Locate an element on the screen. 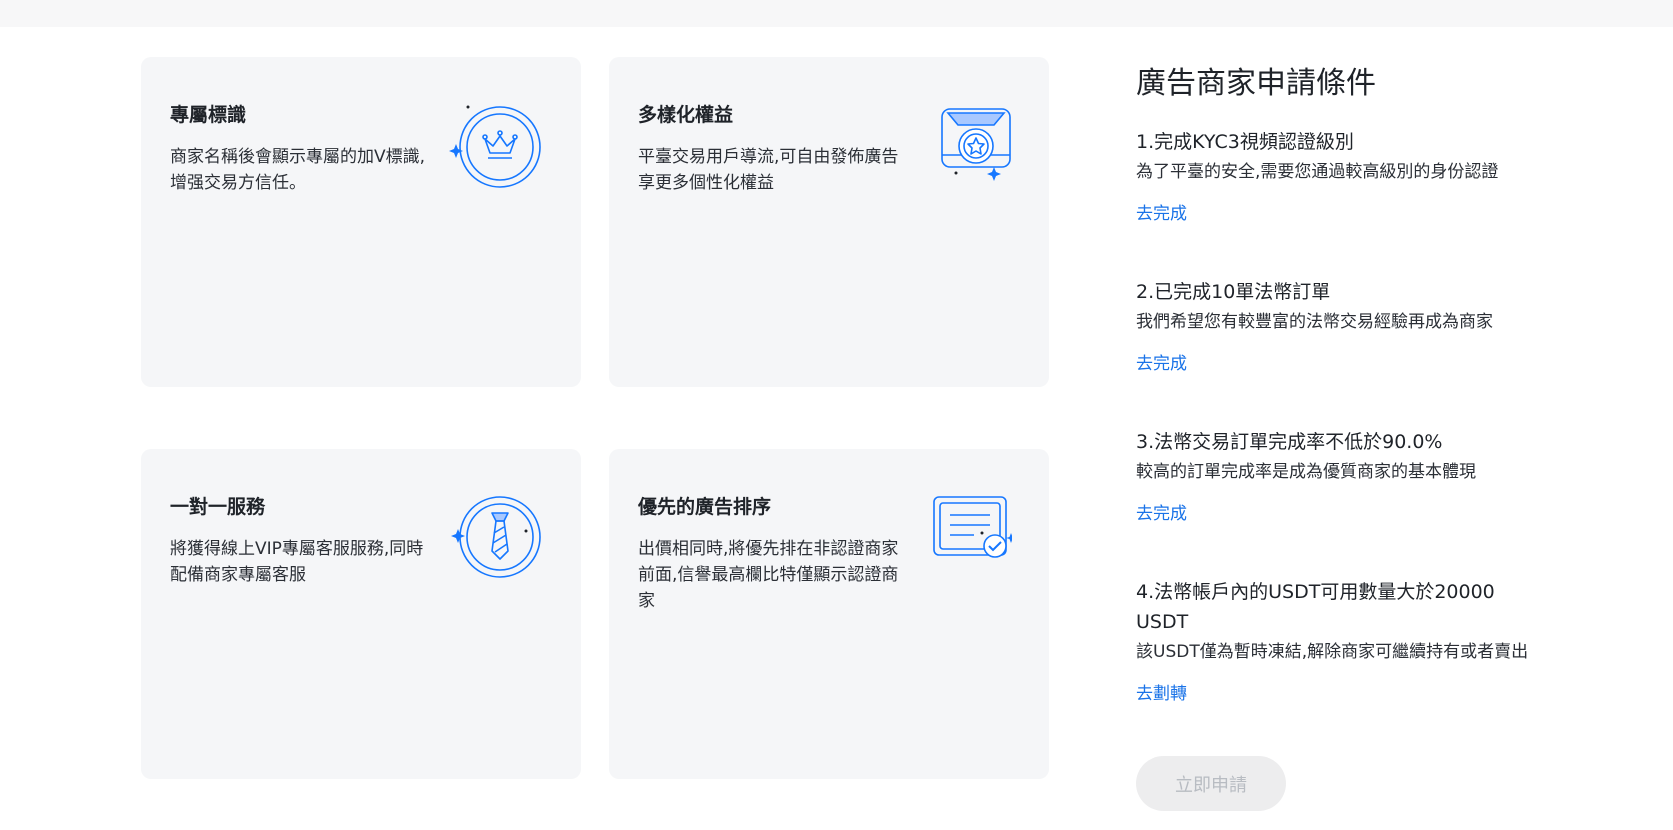 This screenshot has height=830, width=1673. benefit-desc: 將獲得線上VIP專屬客服服務,同時配備商家專屬客服 is located at coordinates (297, 562).